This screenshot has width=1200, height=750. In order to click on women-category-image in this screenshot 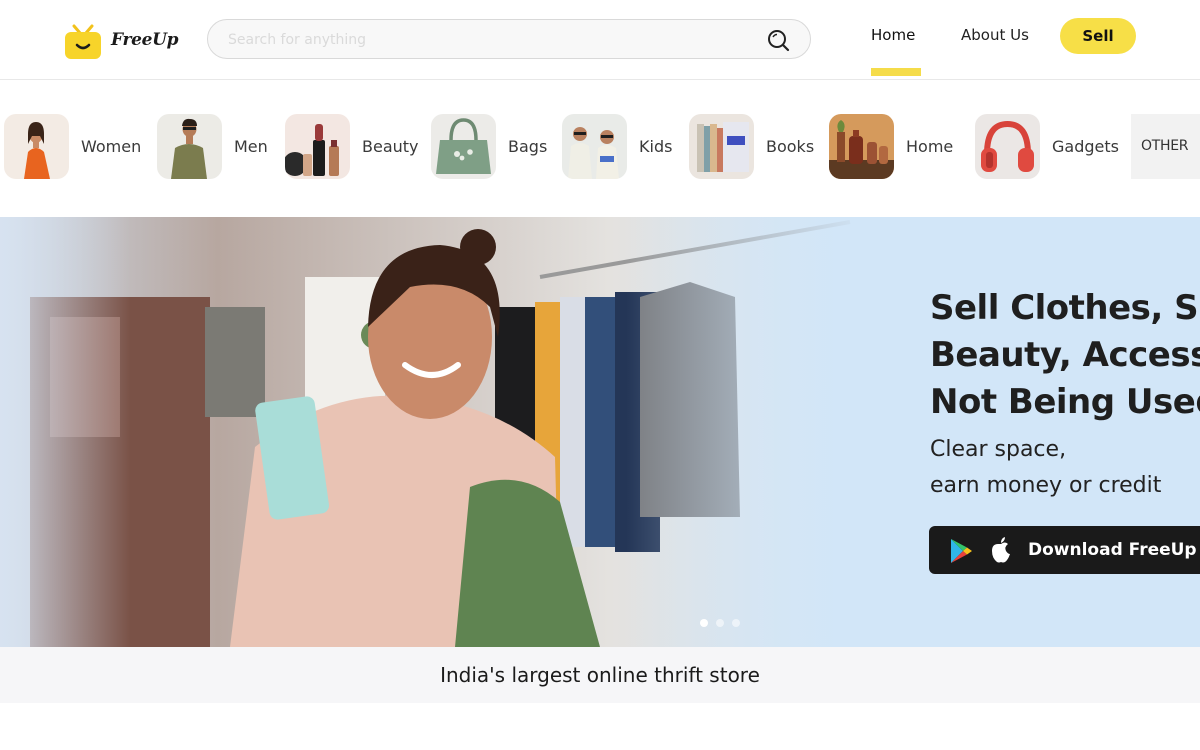, I will do `click(36, 146)`.